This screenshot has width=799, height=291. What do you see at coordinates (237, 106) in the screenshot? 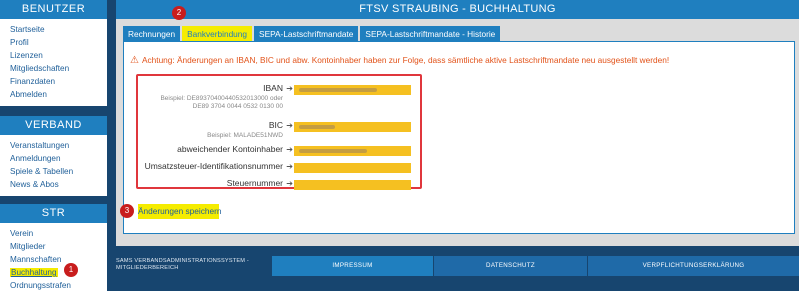
I see `iban-hint-2: DE89 3704 0044 0532 0130 00` at bounding box center [237, 106].